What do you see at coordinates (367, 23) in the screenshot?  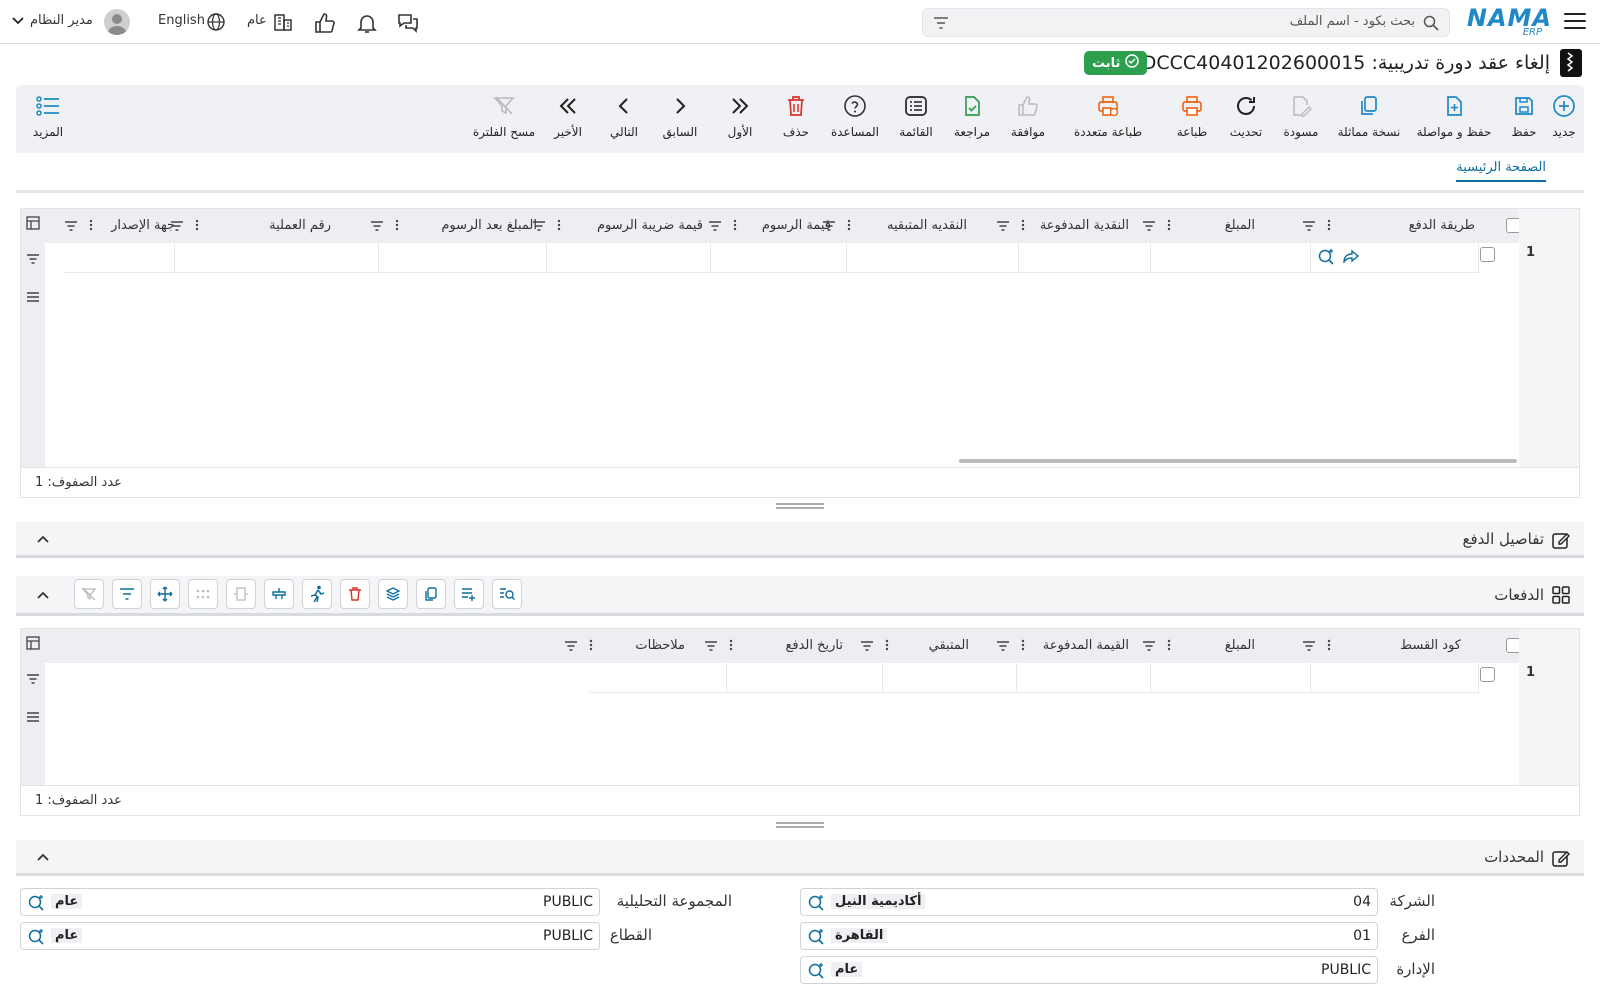 I see `bell-icon` at bounding box center [367, 23].